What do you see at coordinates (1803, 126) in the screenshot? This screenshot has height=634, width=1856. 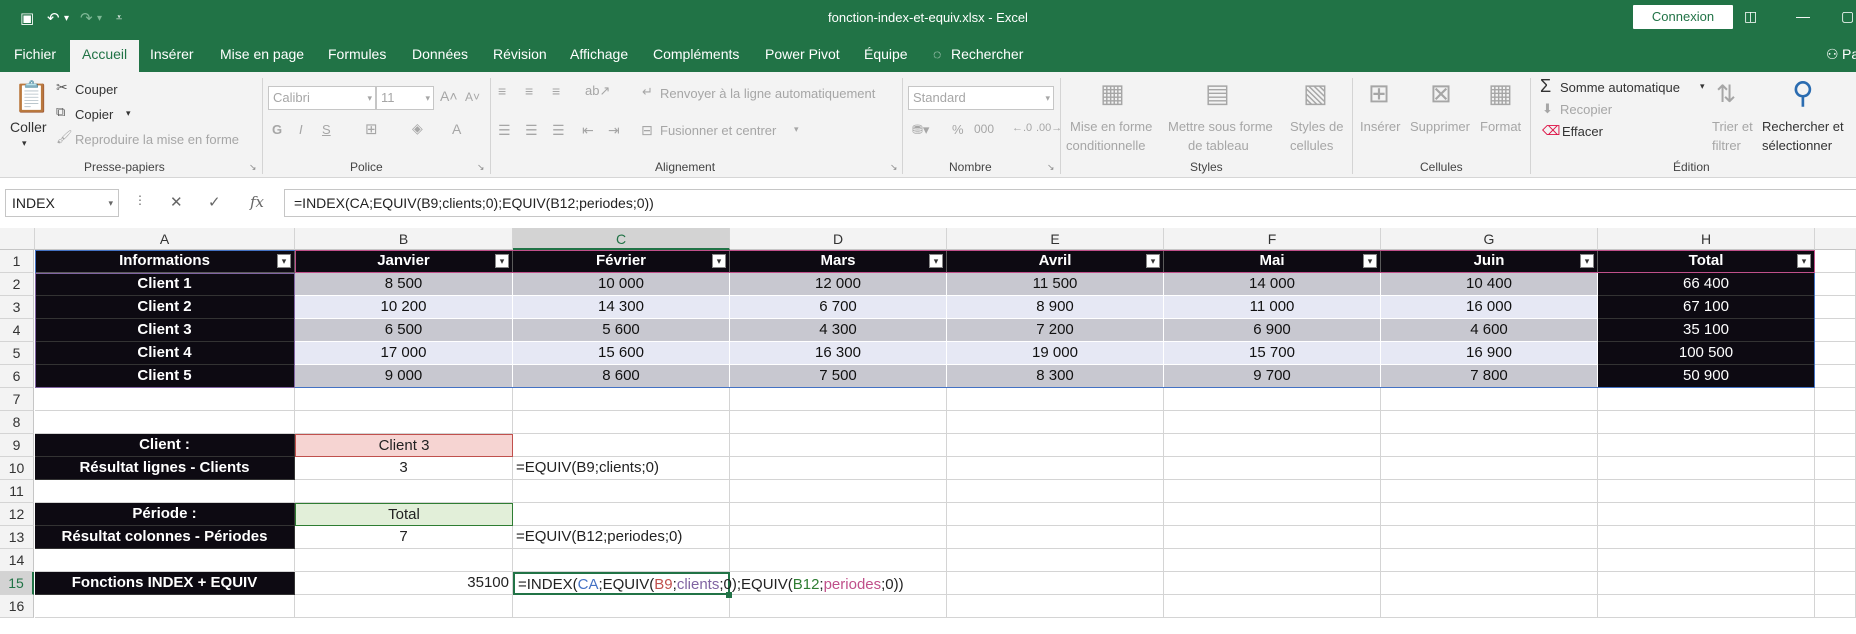 I see `find-select-button: Rechercher et` at bounding box center [1803, 126].